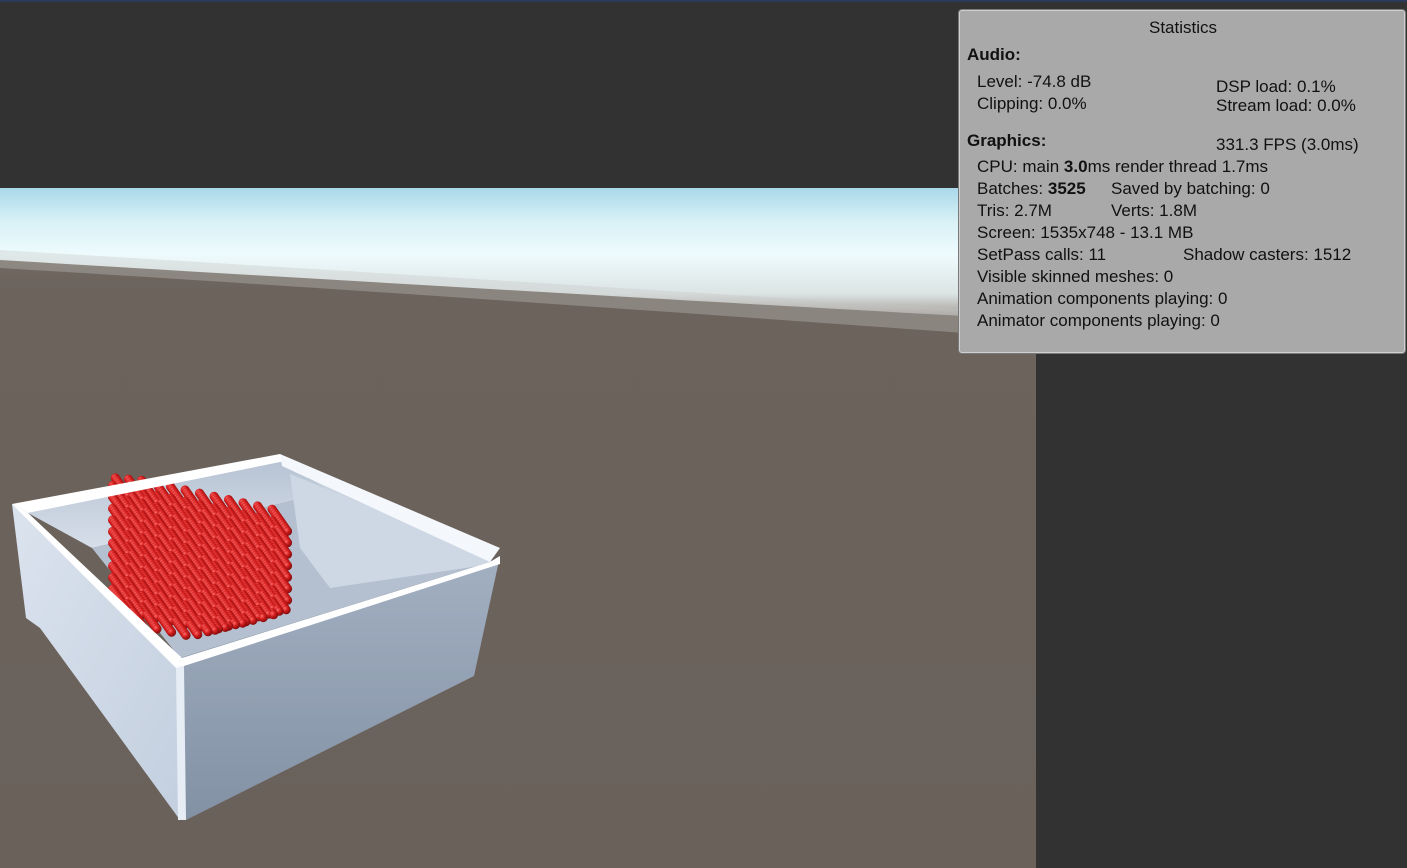 The image size is (1407, 868). Describe the element at coordinates (703, 1) in the screenshot. I see `window-top-edge` at that location.